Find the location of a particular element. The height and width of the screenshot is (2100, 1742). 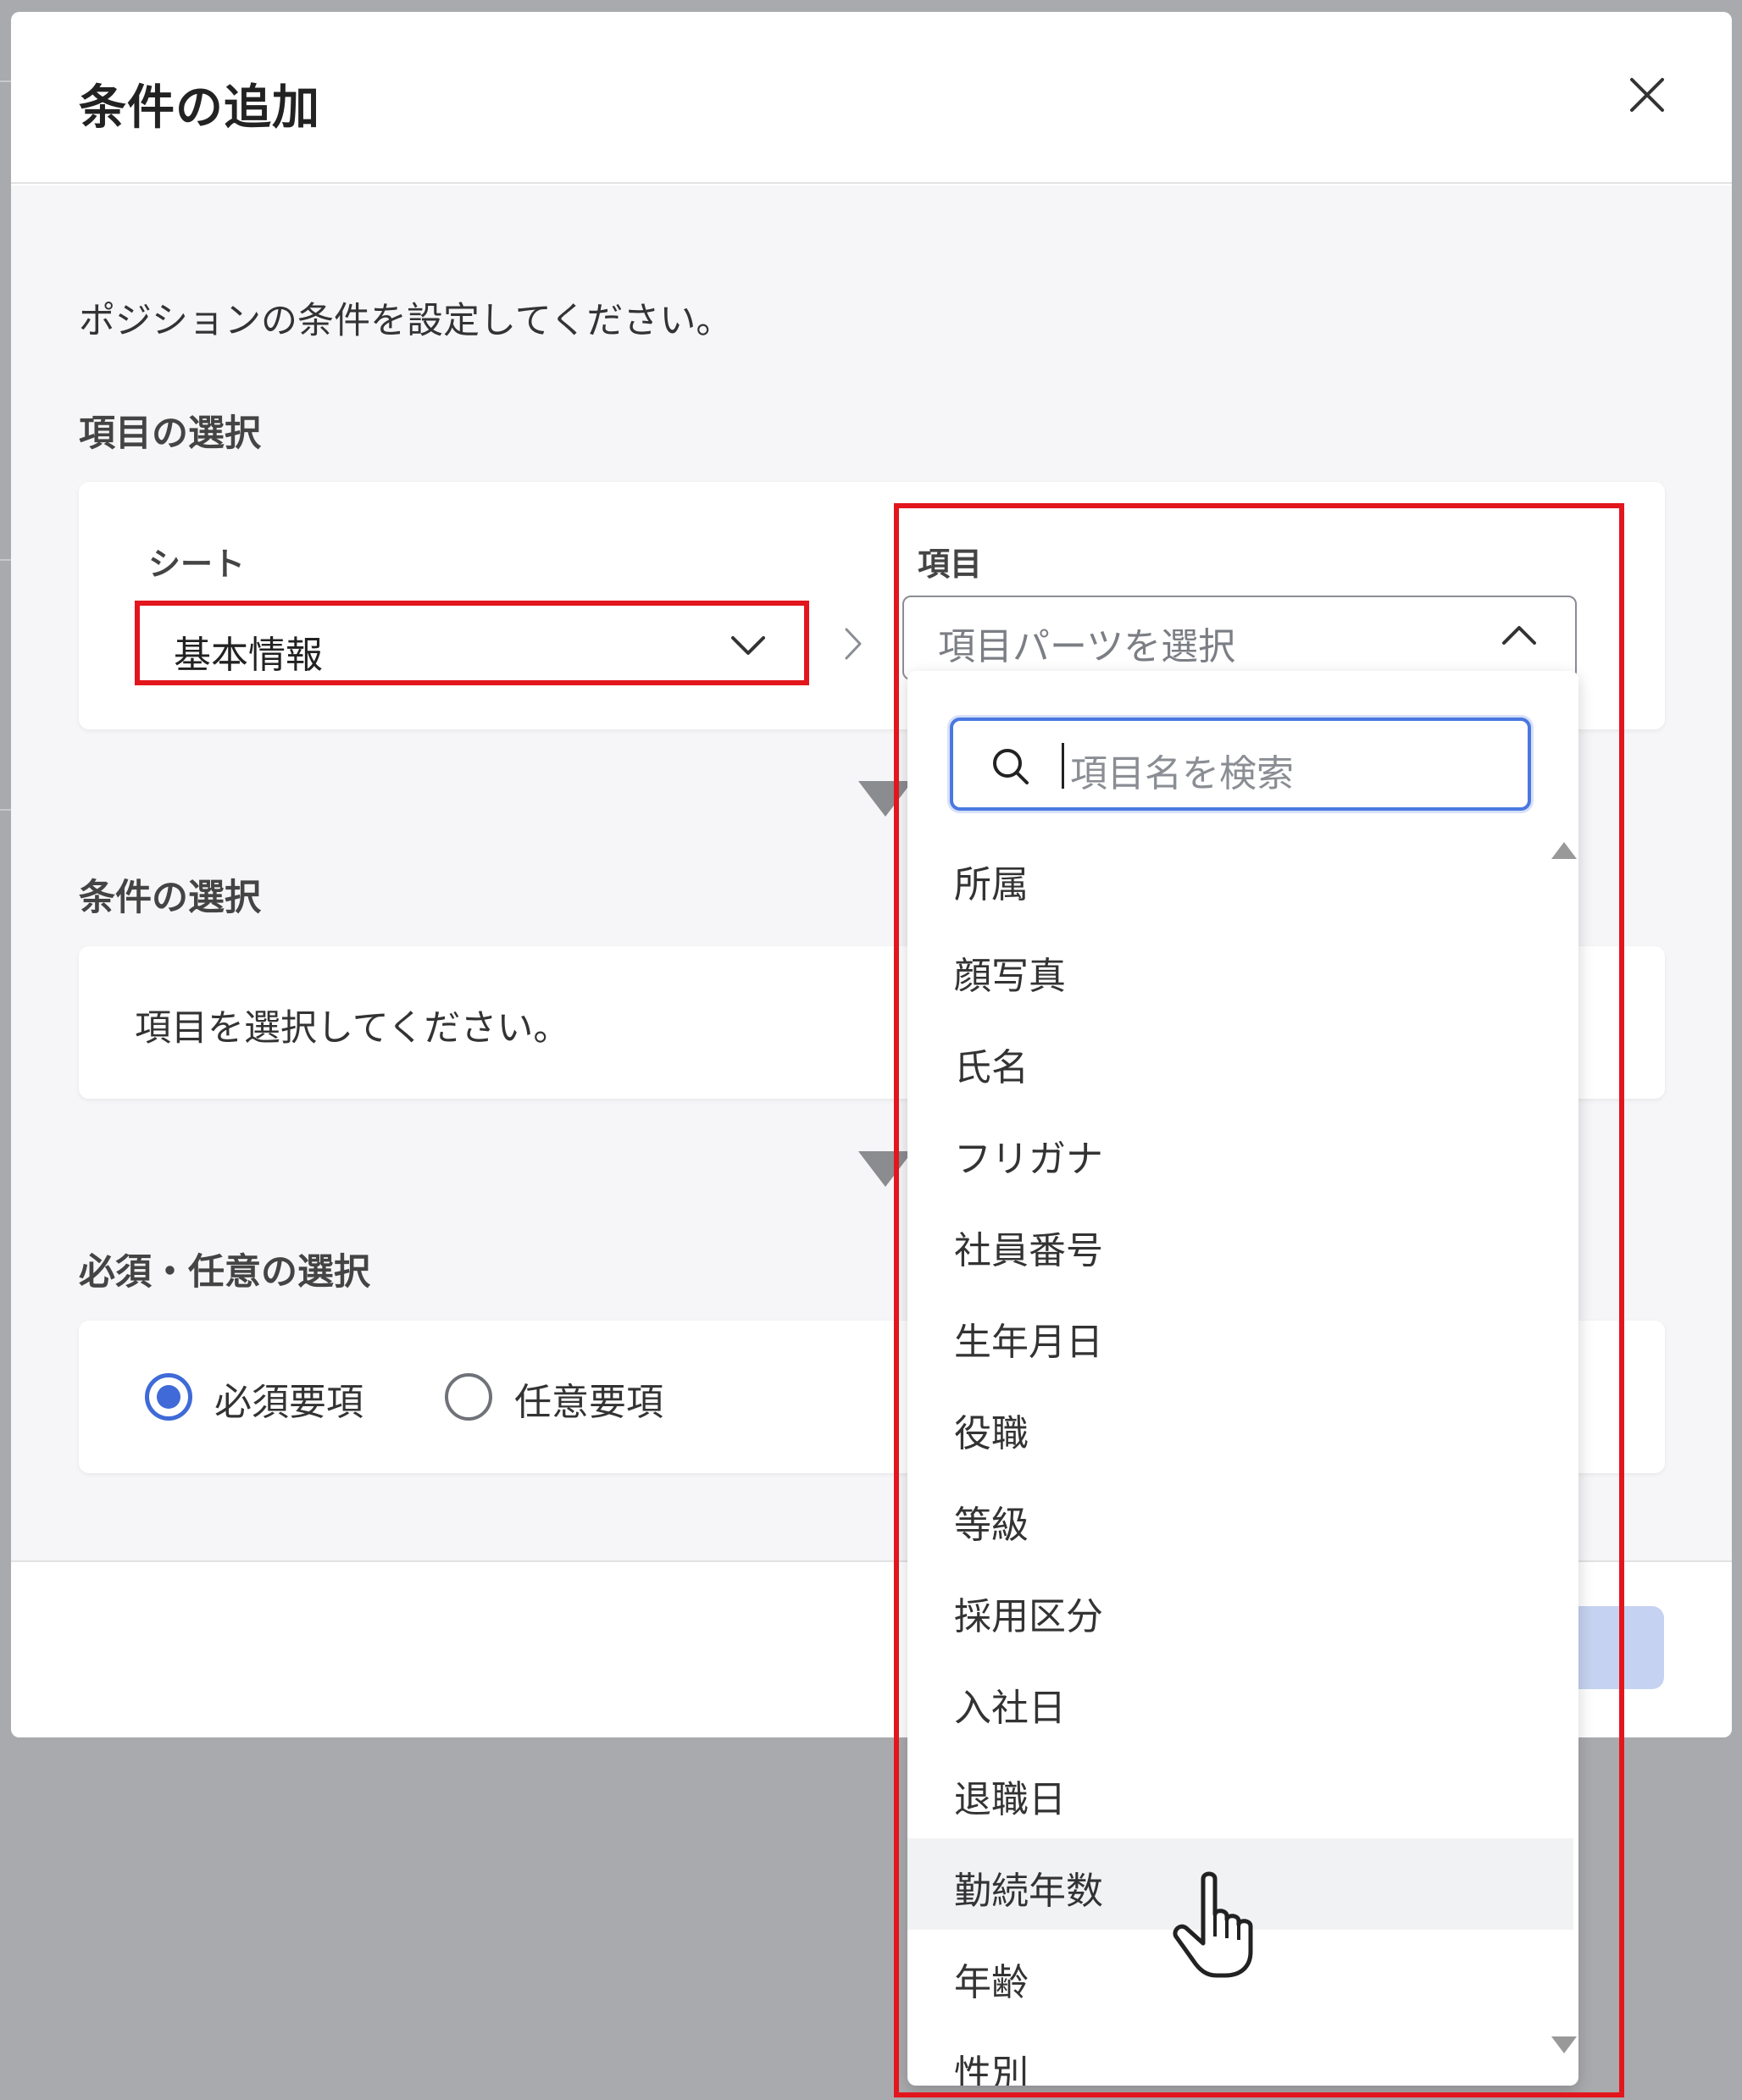

radio-required is located at coordinates (168, 1397).